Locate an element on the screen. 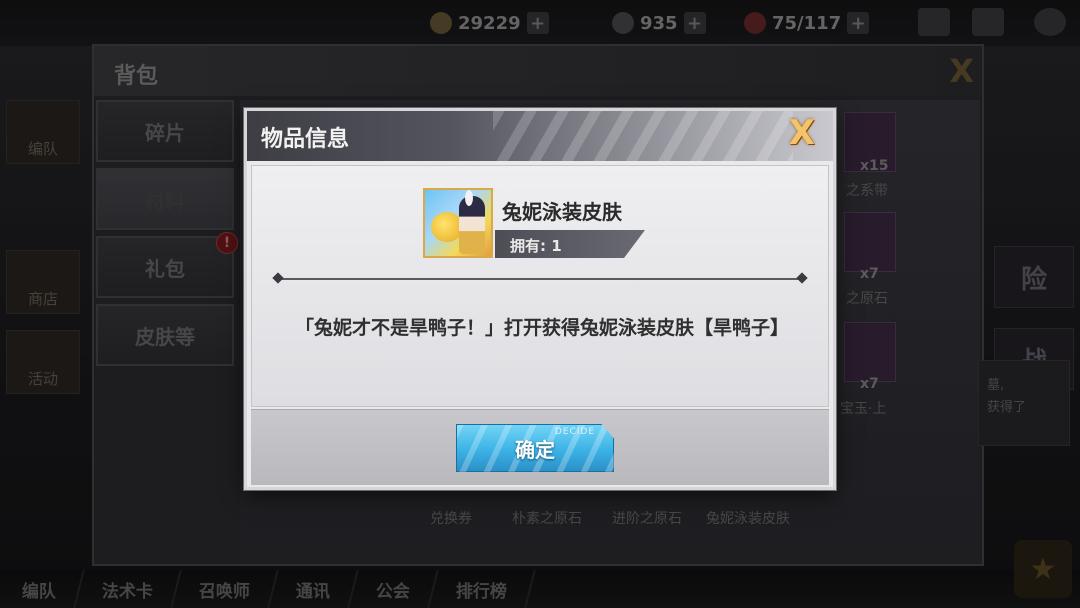 The height and width of the screenshot is (608, 1080). item-name: 兔妮泳装皮肤 is located at coordinates (562, 212).